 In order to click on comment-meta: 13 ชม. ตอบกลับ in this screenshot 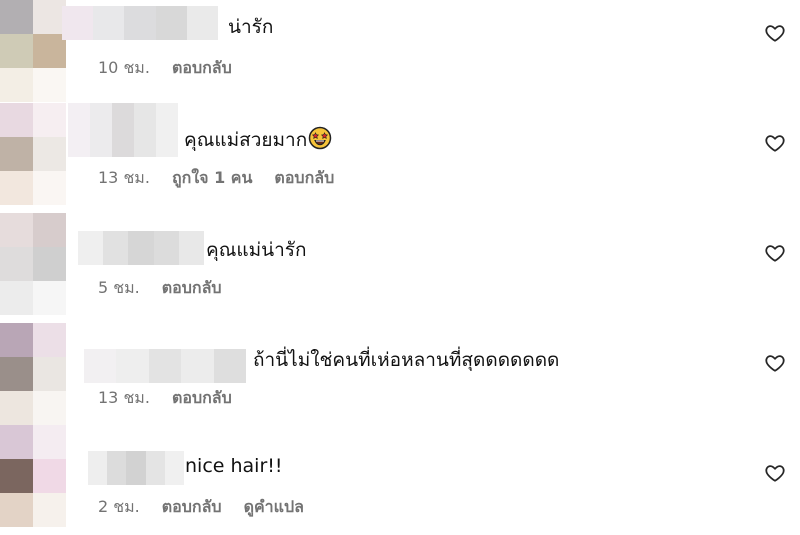, I will do `click(165, 398)`.